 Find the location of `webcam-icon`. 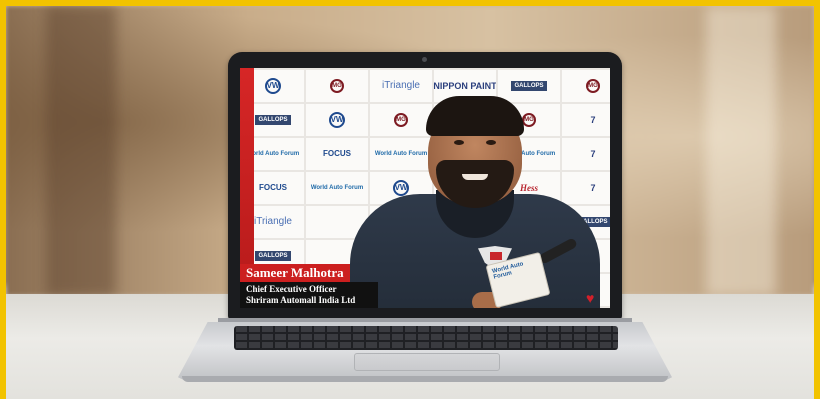

webcam-icon is located at coordinates (424, 59).